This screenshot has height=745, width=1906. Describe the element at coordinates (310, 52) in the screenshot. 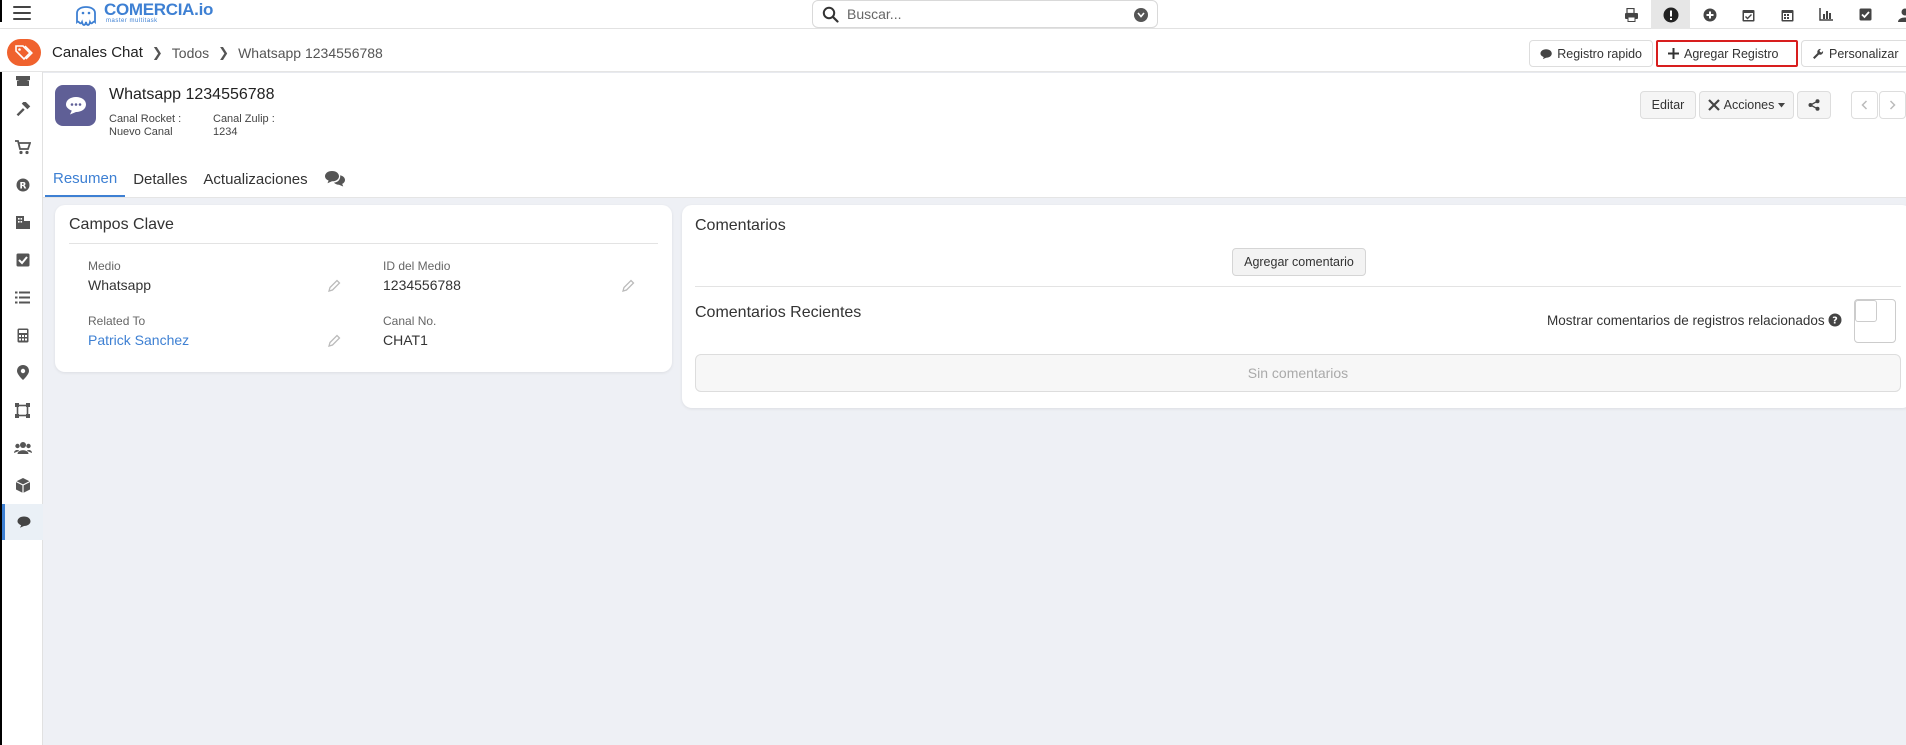

I see `breadcrumb-record: Whatsapp 1234556788` at that location.